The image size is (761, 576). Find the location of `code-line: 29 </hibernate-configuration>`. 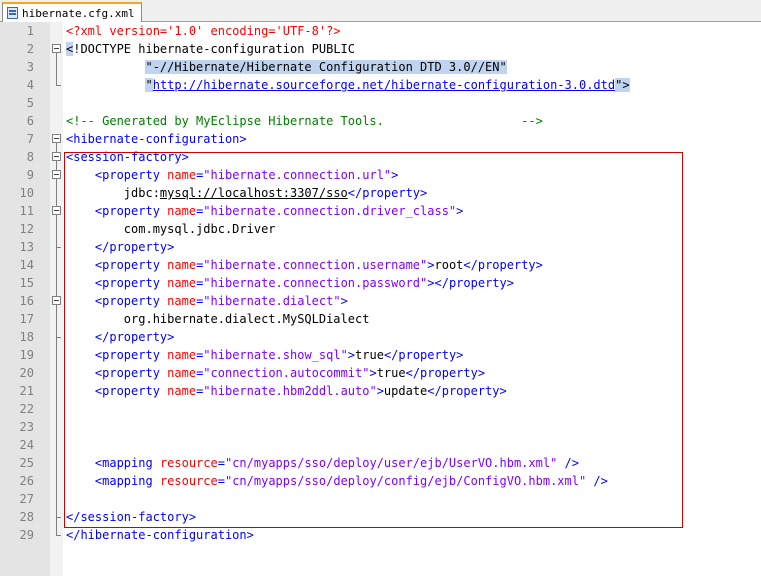

code-line: 29 </hibernate-configuration> is located at coordinates (380, 535).